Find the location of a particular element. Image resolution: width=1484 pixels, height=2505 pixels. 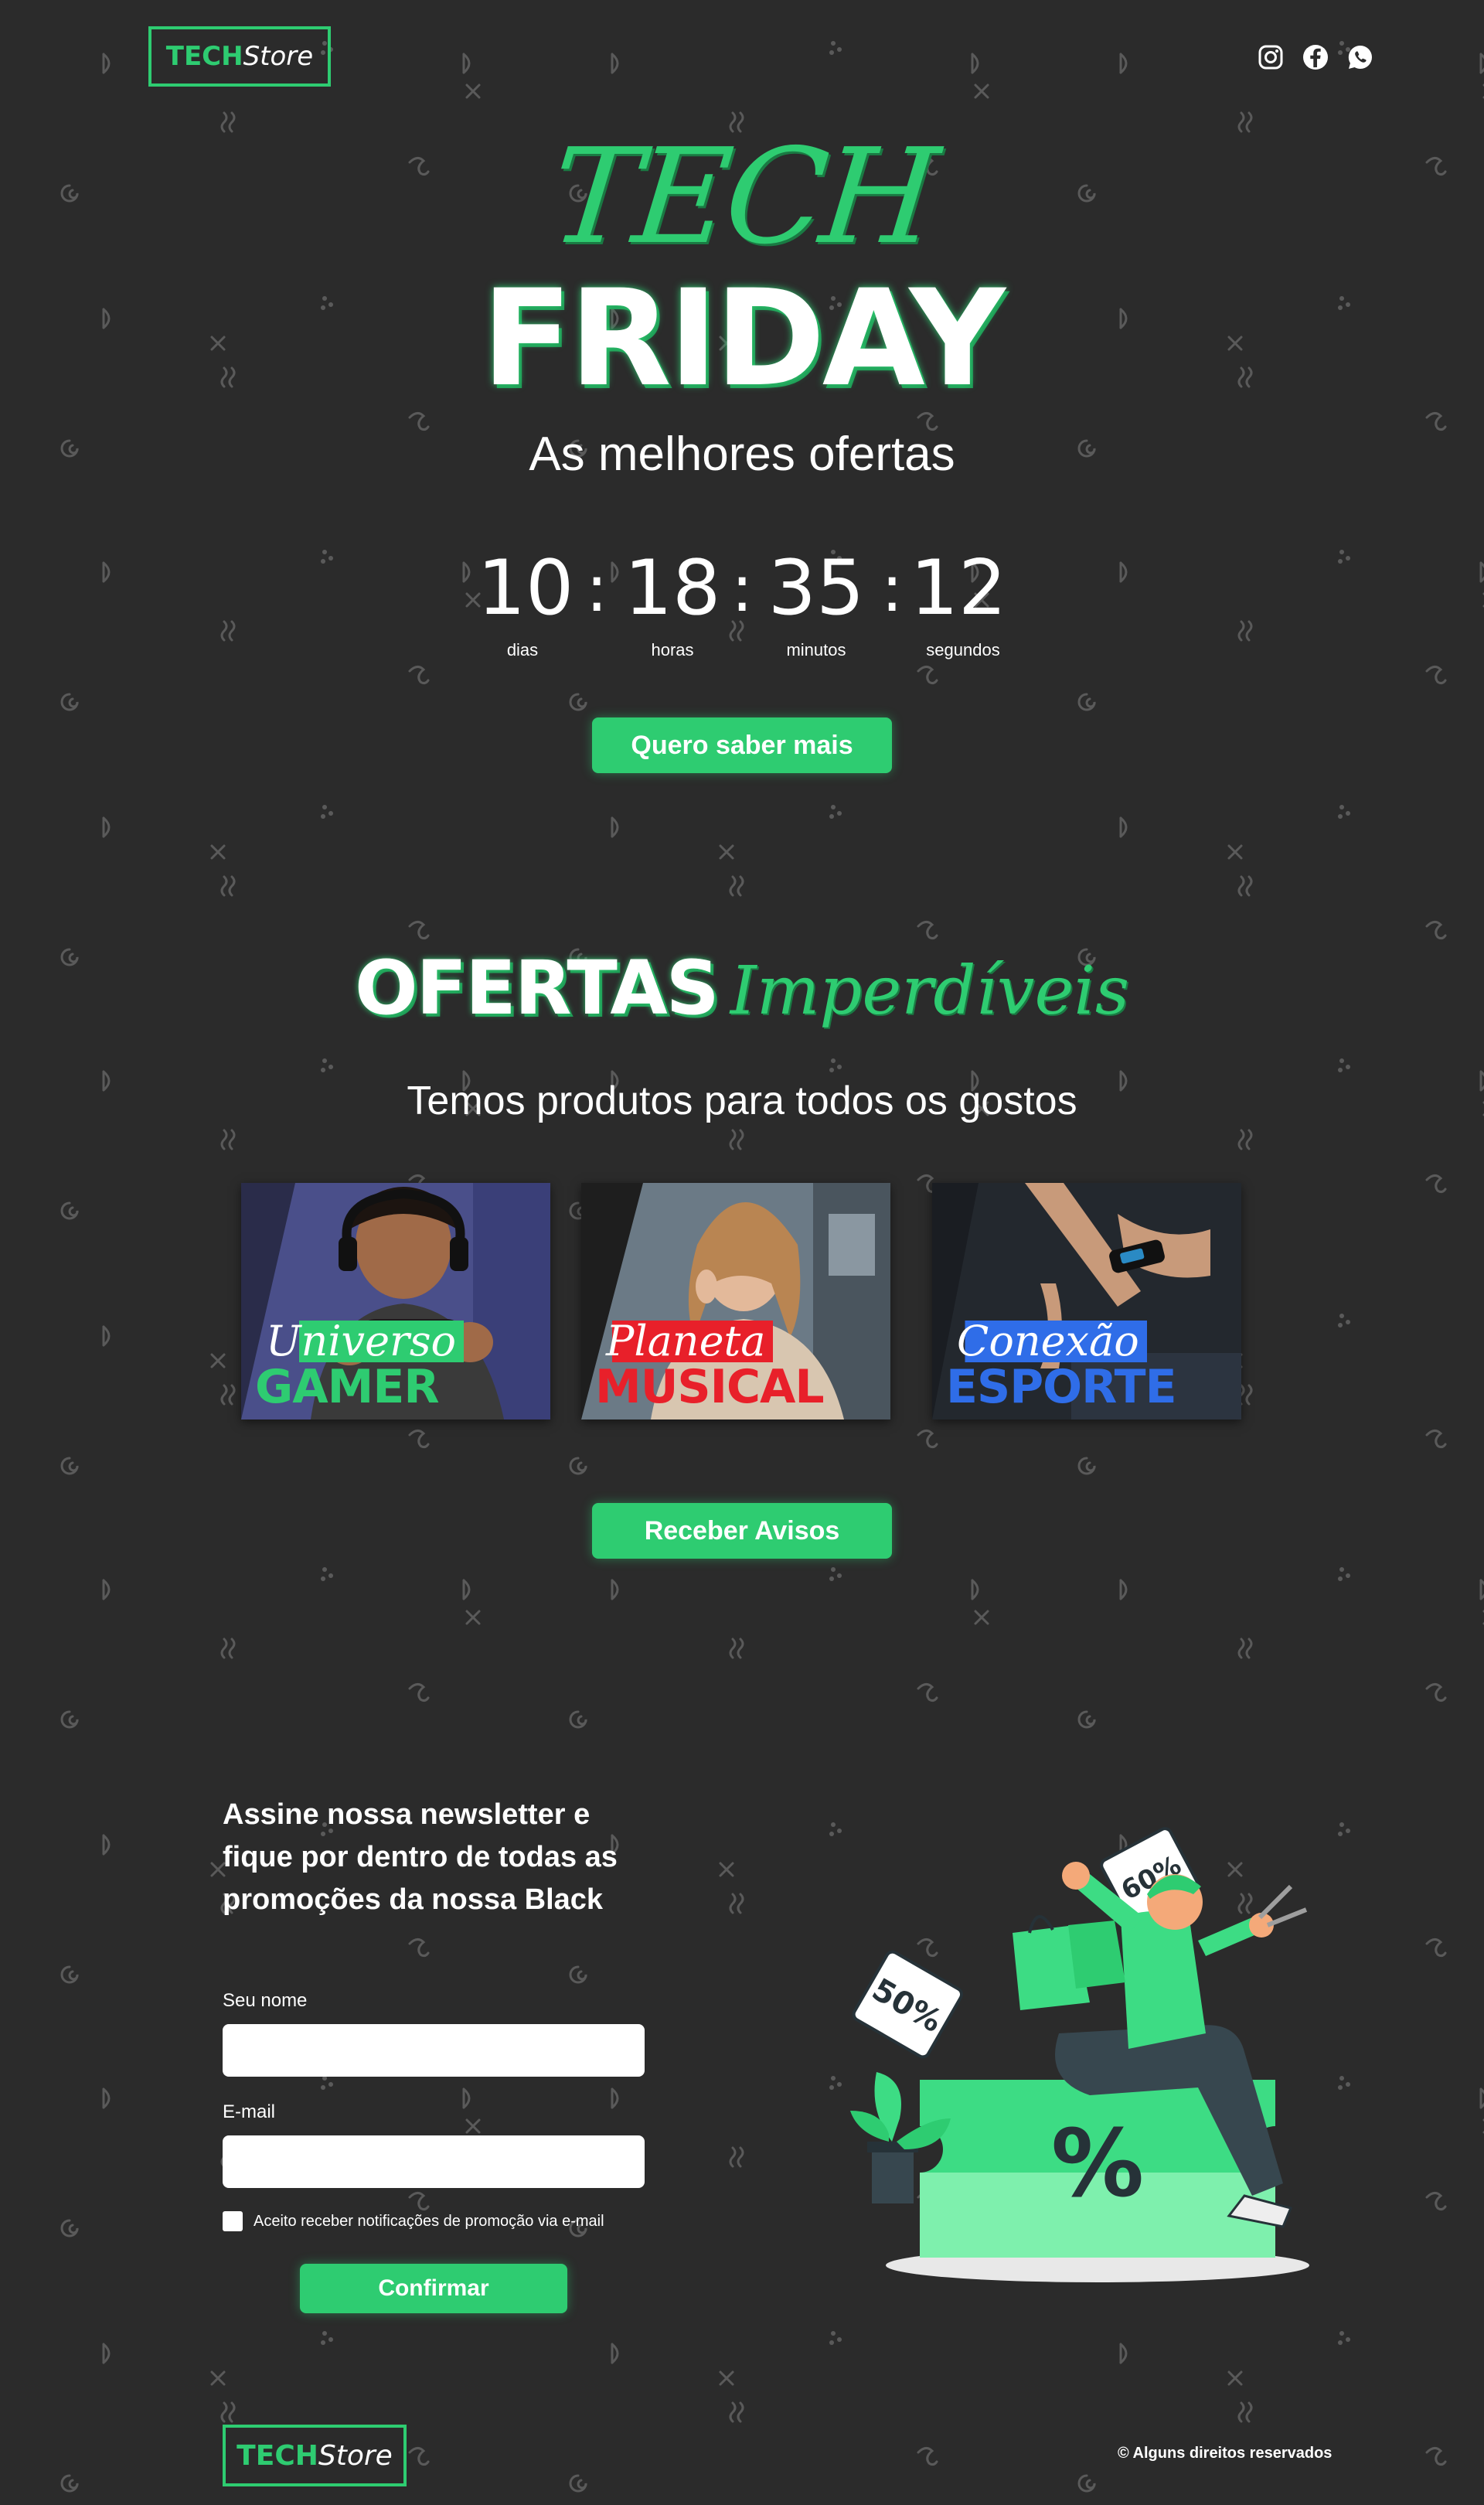

card-gamer-line2: GAMER is located at coordinates (347, 1387).